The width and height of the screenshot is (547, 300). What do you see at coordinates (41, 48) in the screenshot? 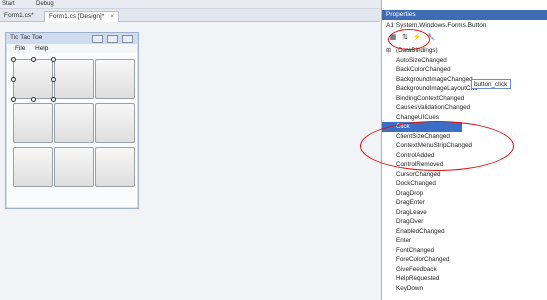
I see `menu-help: Help` at bounding box center [41, 48].